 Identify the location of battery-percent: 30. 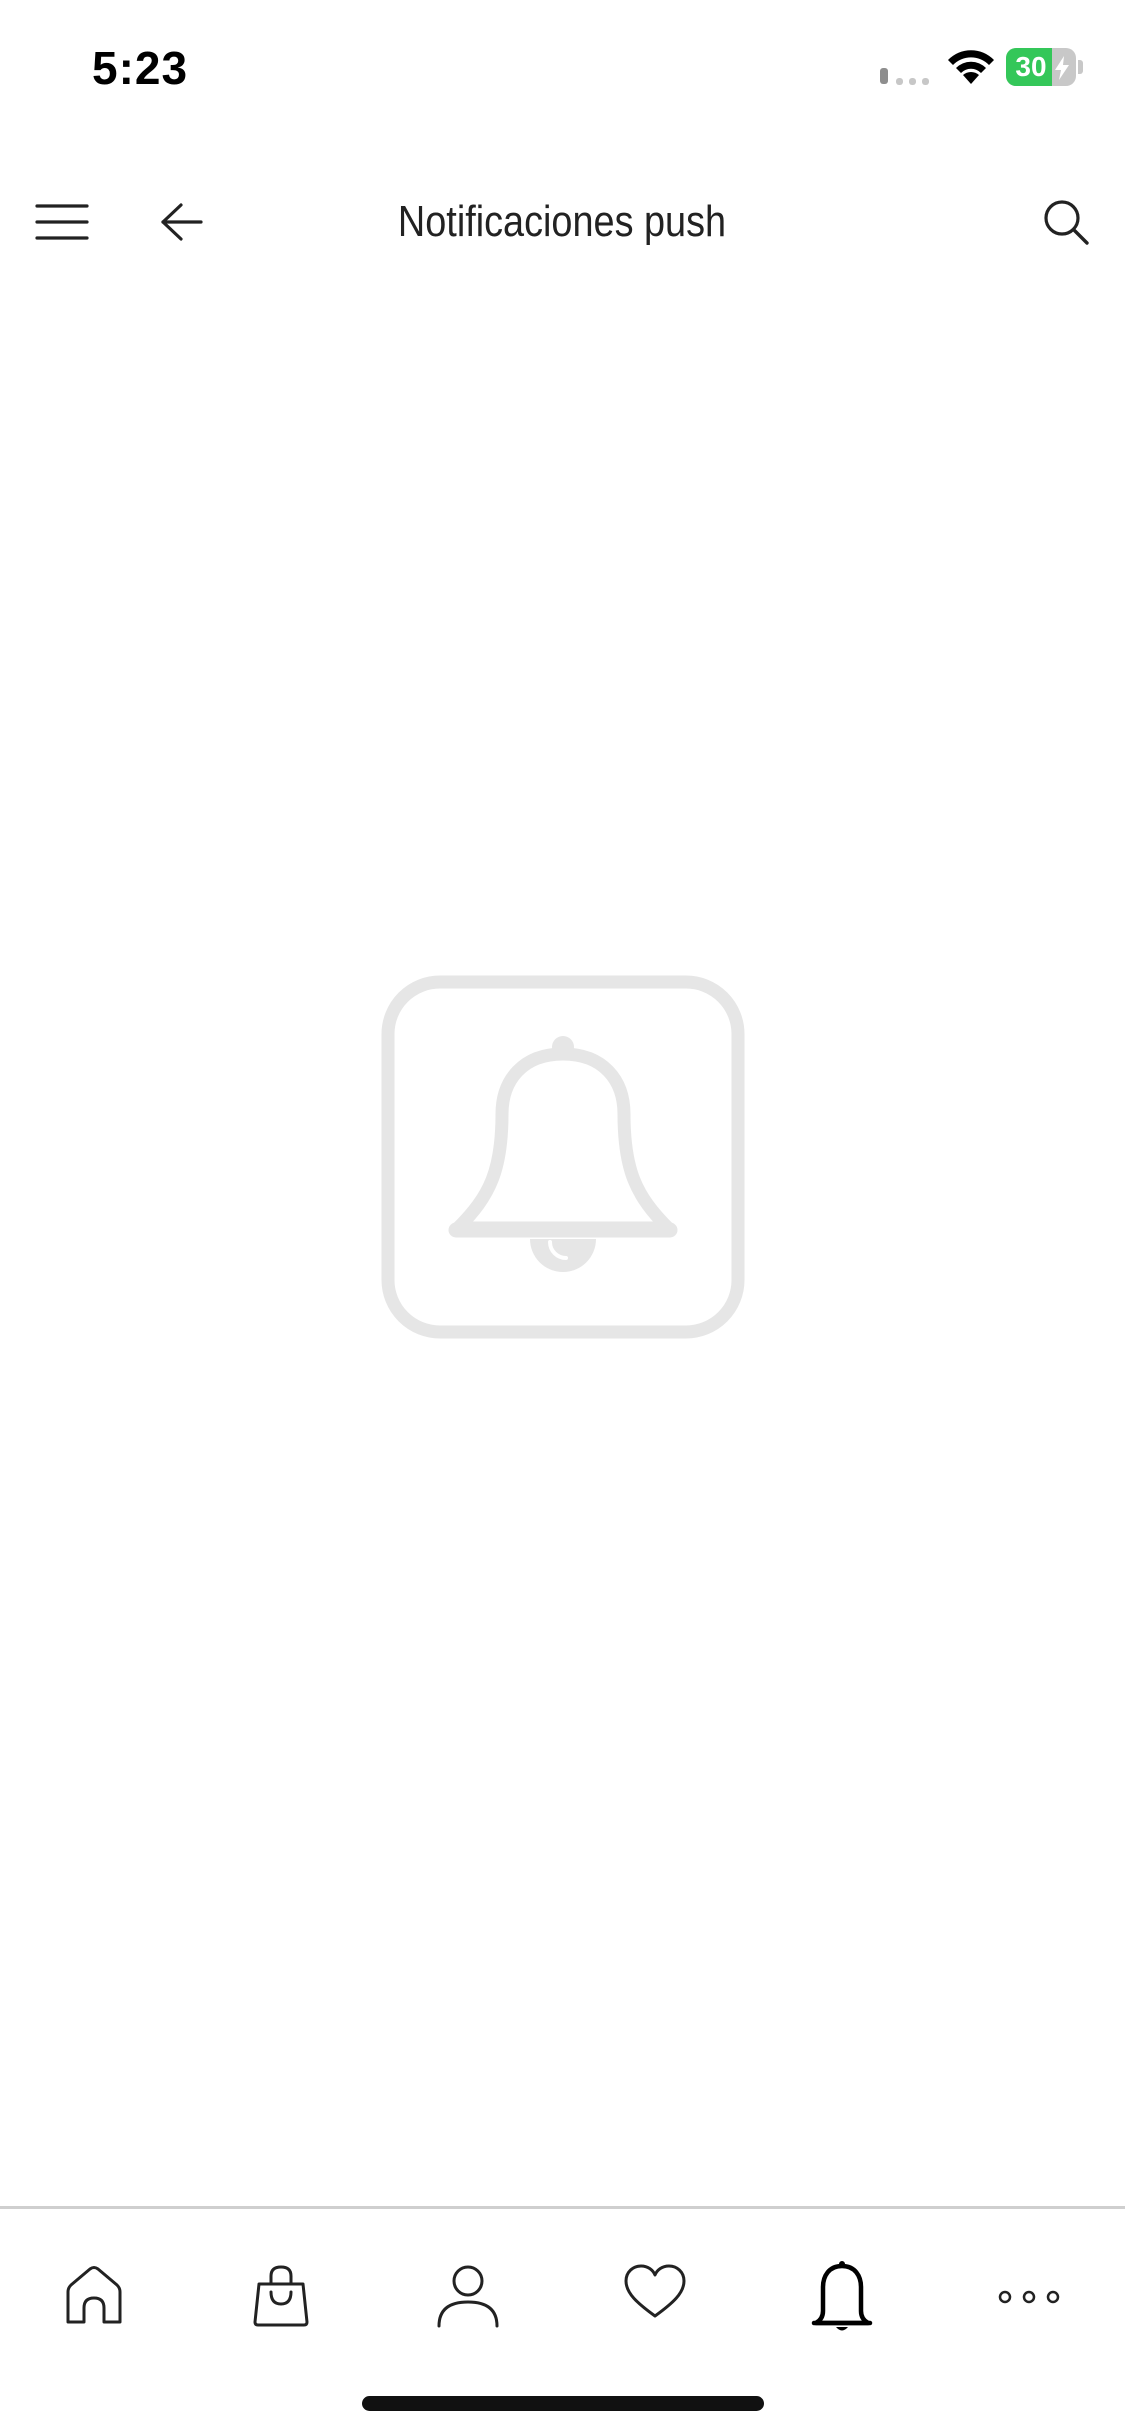
(1031, 66).